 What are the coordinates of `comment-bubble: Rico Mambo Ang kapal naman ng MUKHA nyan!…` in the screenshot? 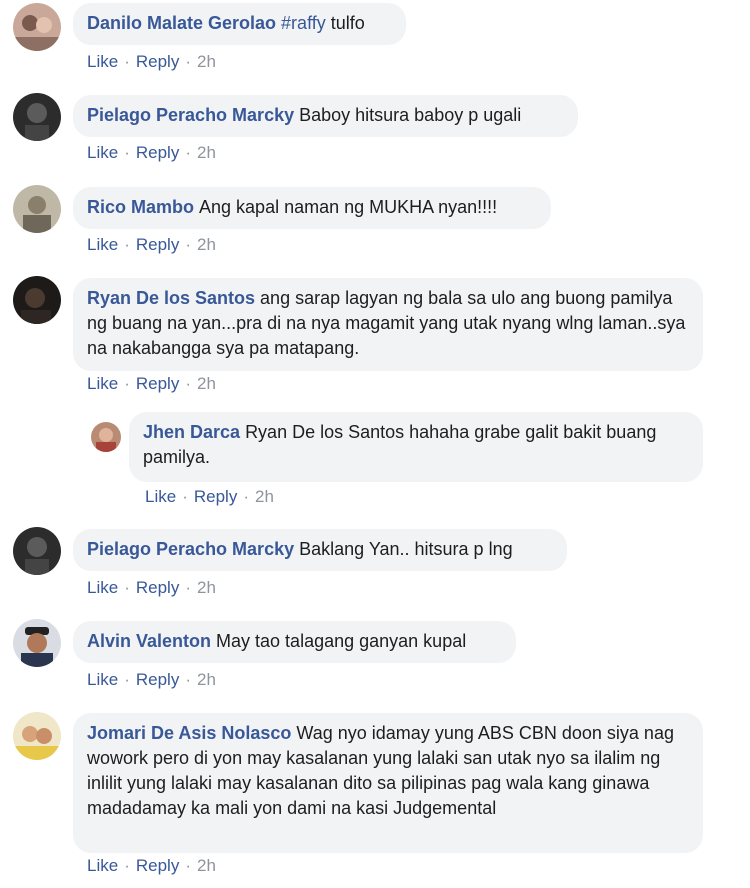 It's located at (312, 208).